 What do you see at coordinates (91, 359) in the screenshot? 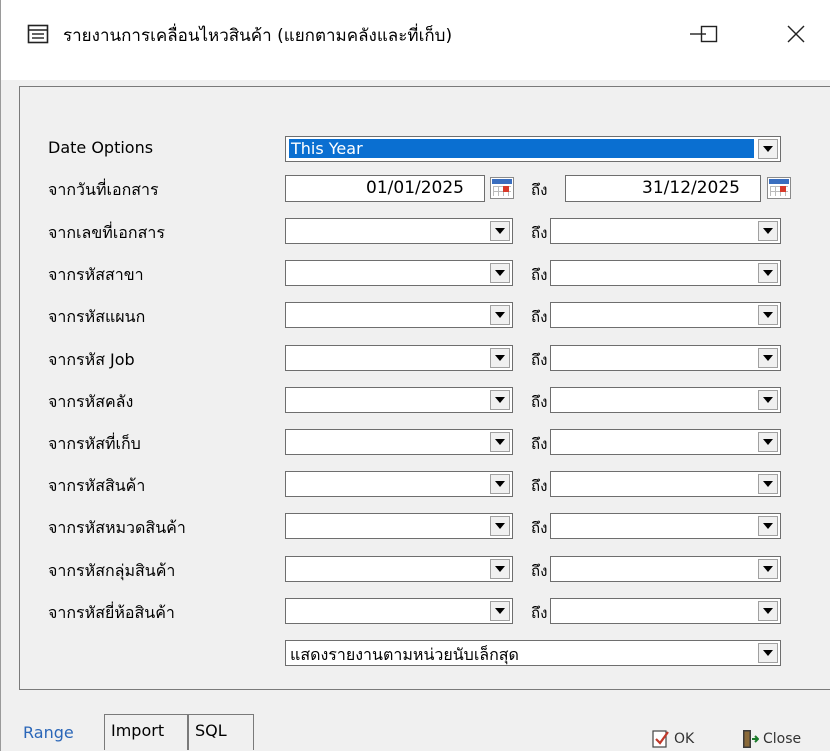
I see `range-row-label: จากรหัส Job` at bounding box center [91, 359].